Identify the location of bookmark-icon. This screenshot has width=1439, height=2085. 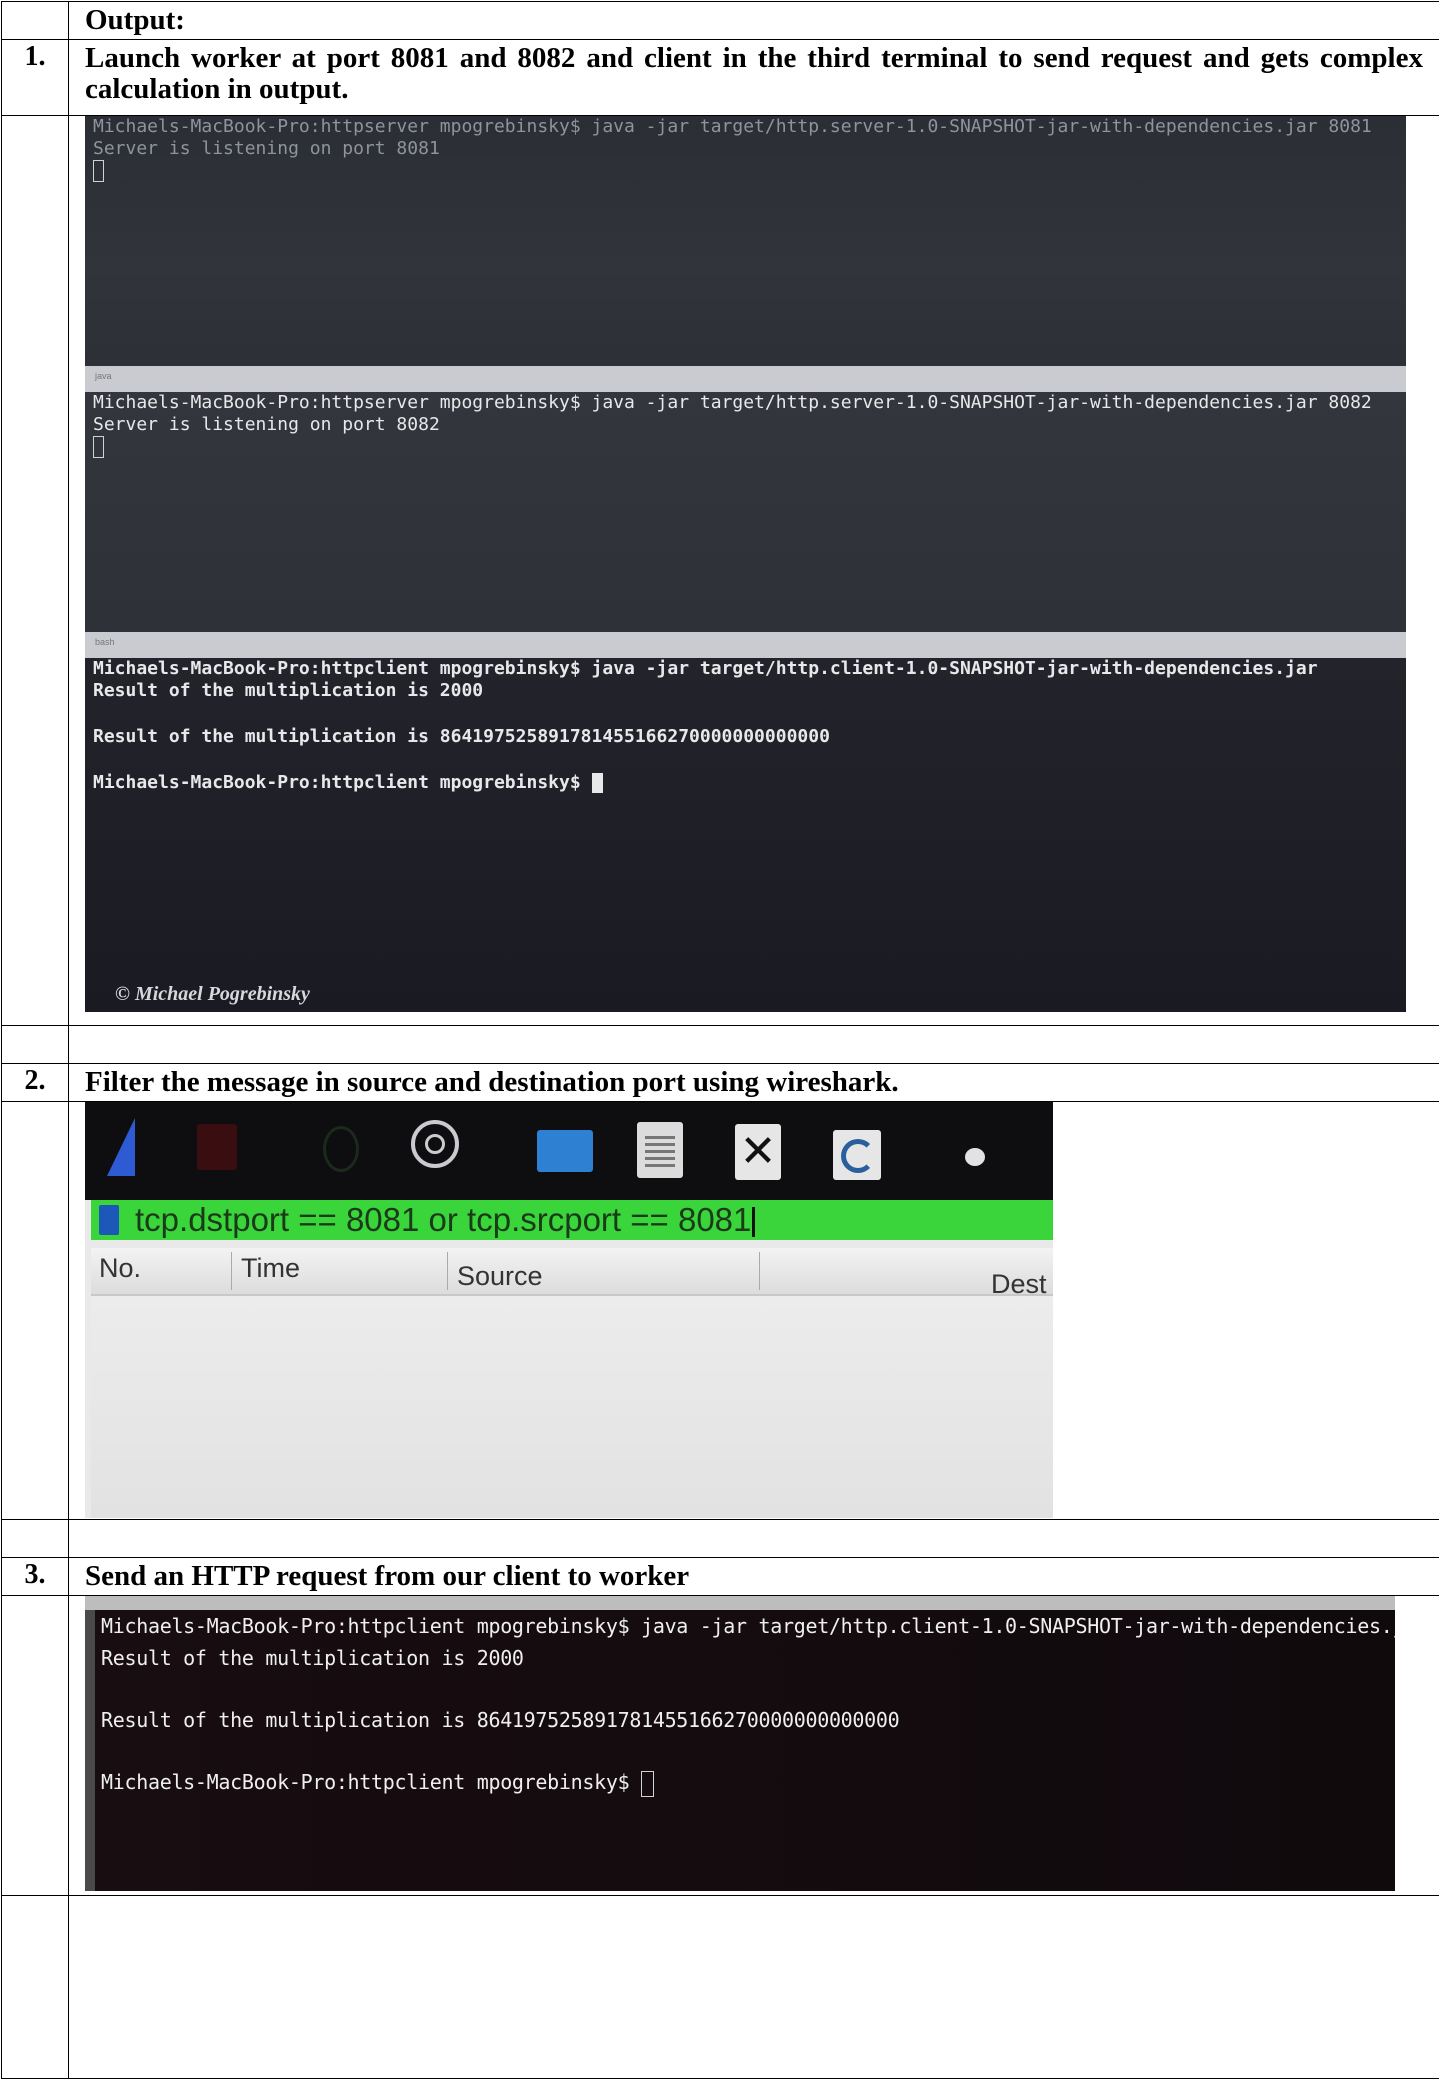
(109, 1220).